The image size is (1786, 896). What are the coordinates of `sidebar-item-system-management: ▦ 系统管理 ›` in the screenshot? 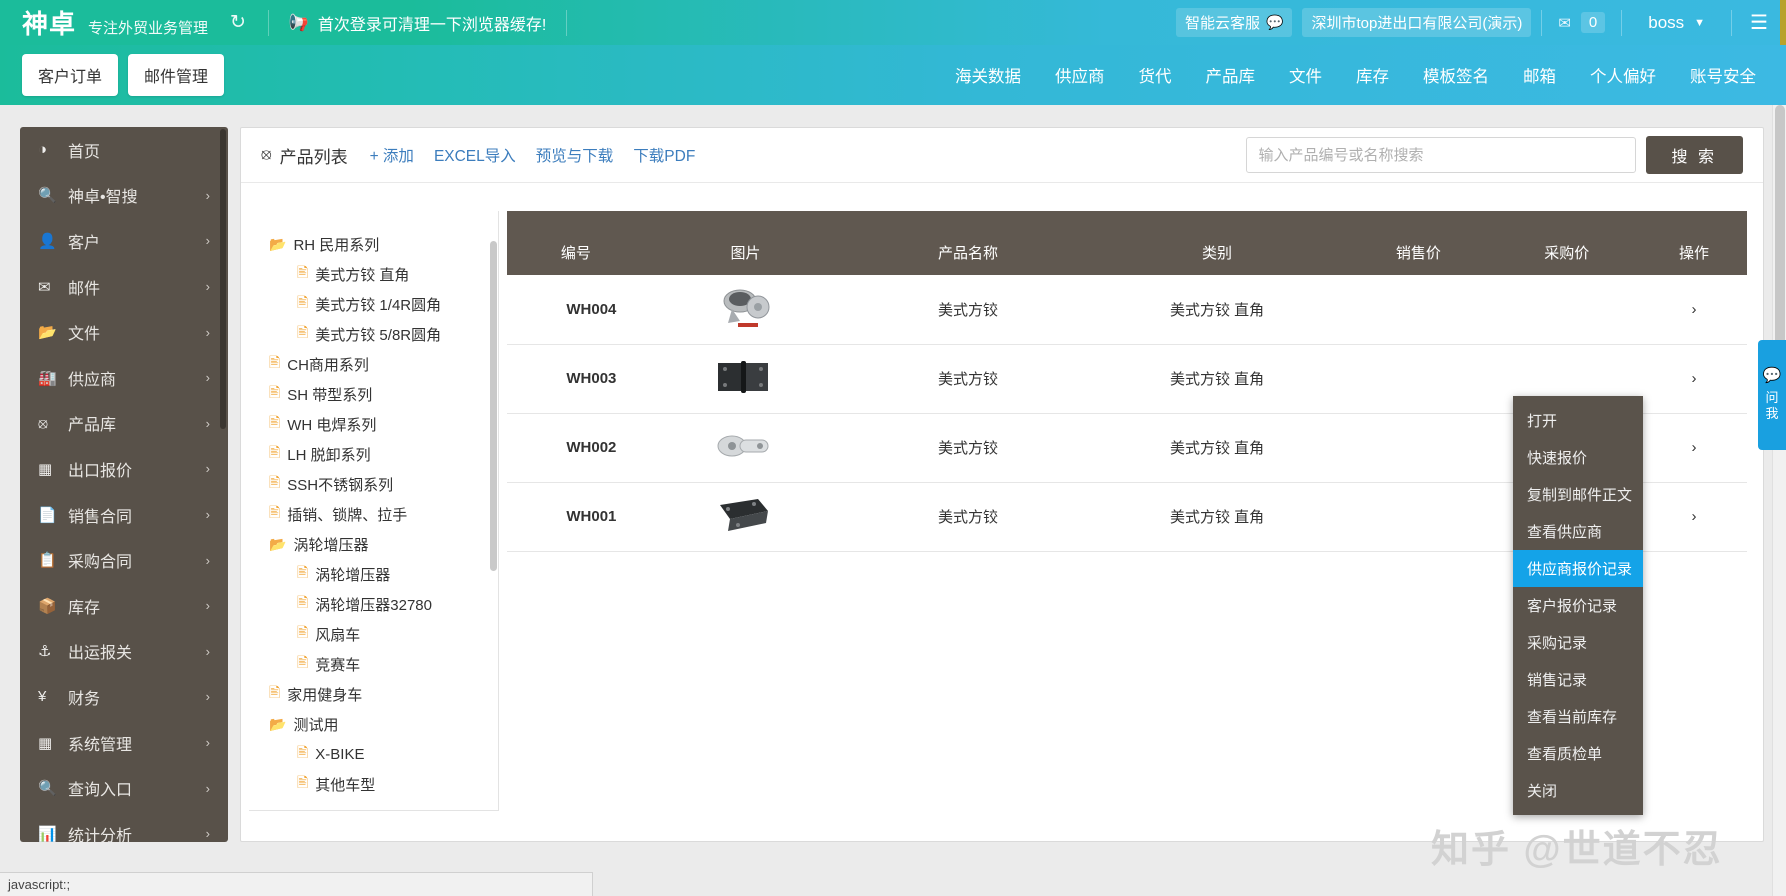 It's located at (124, 743).